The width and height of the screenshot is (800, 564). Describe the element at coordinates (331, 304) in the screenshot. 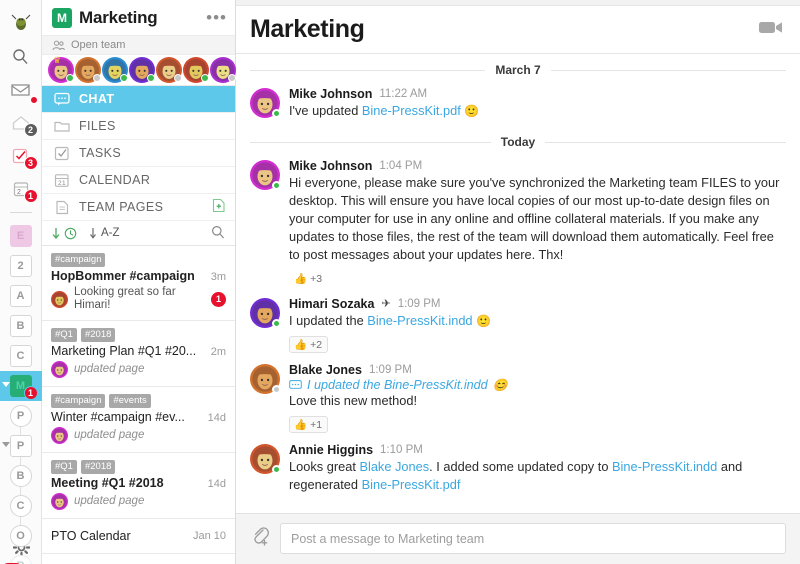

I see `message-author: Himari Sozaka` at that location.